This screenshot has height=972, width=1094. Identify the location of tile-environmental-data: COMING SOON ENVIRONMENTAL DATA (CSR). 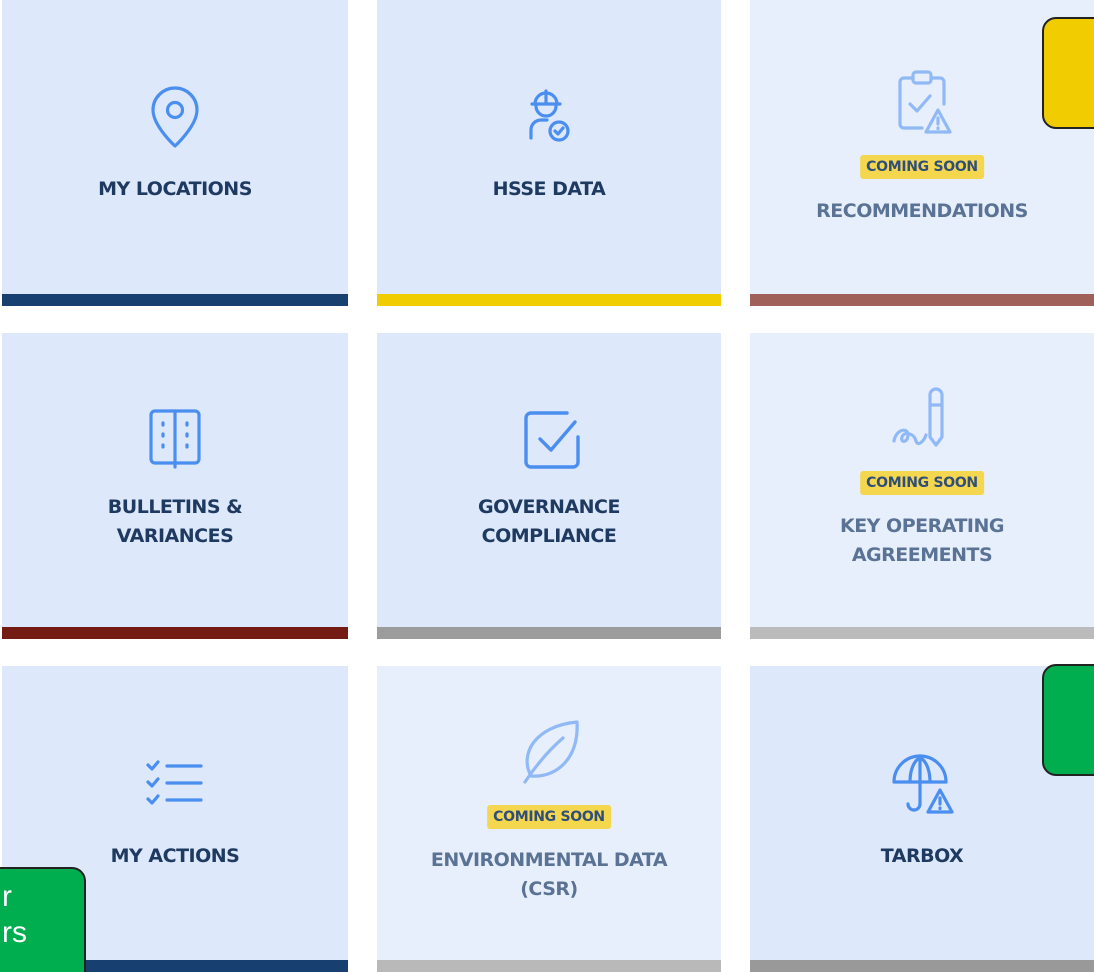
(549, 819).